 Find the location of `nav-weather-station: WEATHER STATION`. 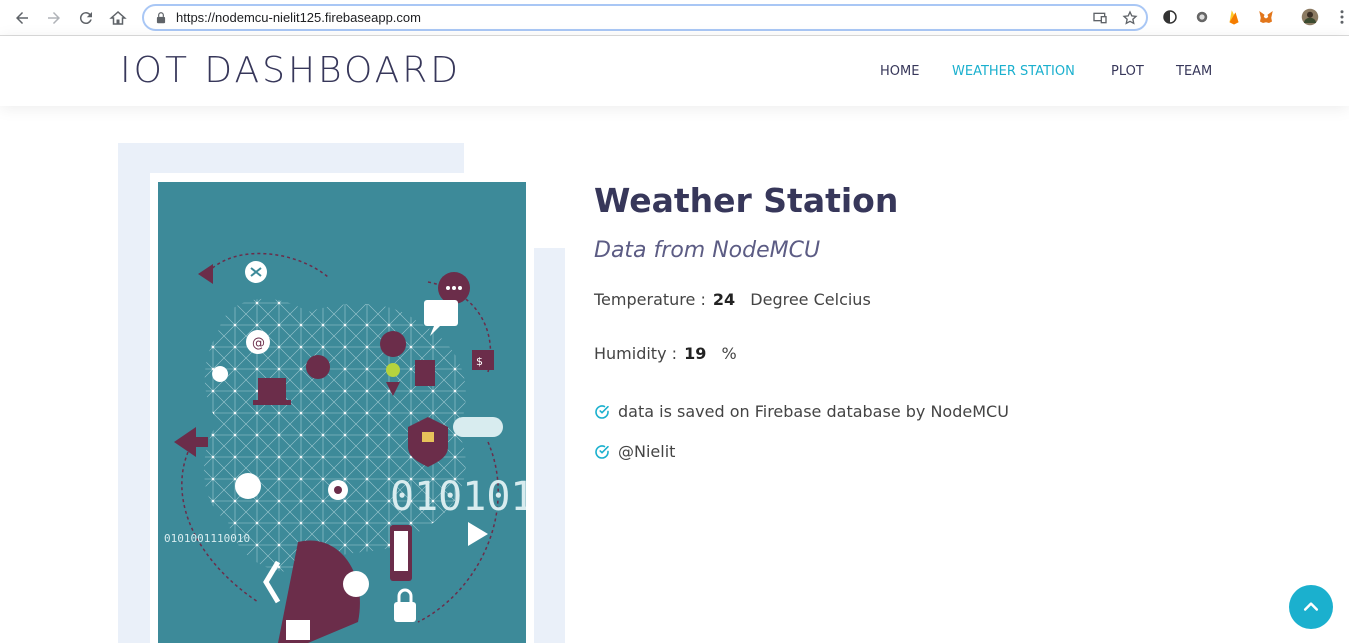

nav-weather-station: WEATHER STATION is located at coordinates (1013, 71).